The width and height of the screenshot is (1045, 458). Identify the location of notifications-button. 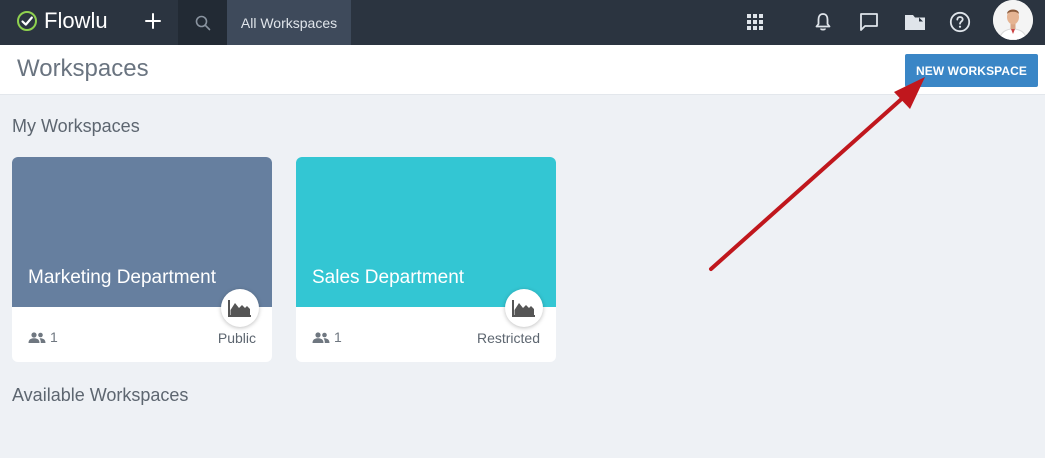
(823, 22).